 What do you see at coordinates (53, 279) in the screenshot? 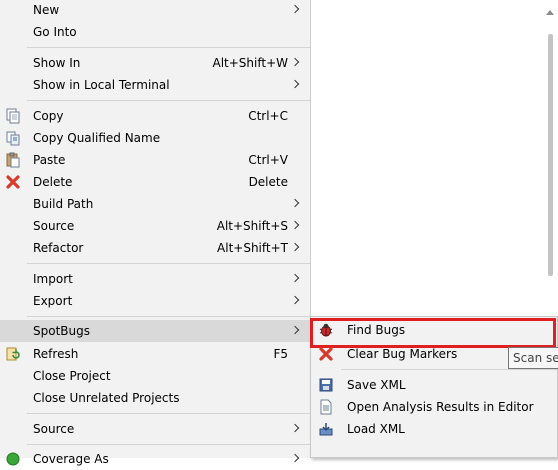
I see `menu-item-label: Import` at bounding box center [53, 279].